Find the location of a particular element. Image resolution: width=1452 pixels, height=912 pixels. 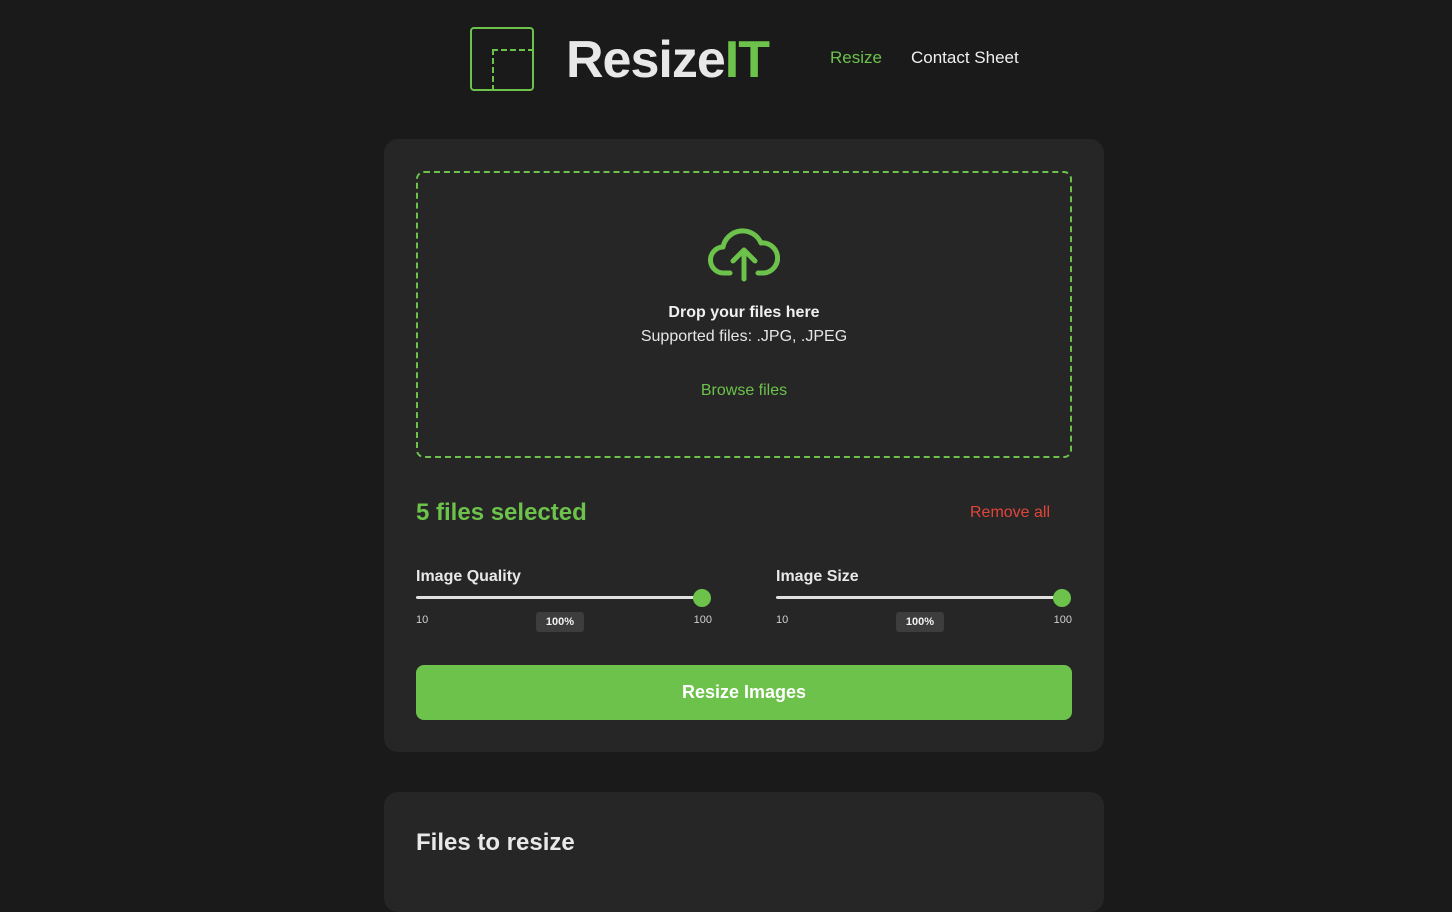

nav-link-contact-sheet: Contact Sheet is located at coordinates (965, 58).